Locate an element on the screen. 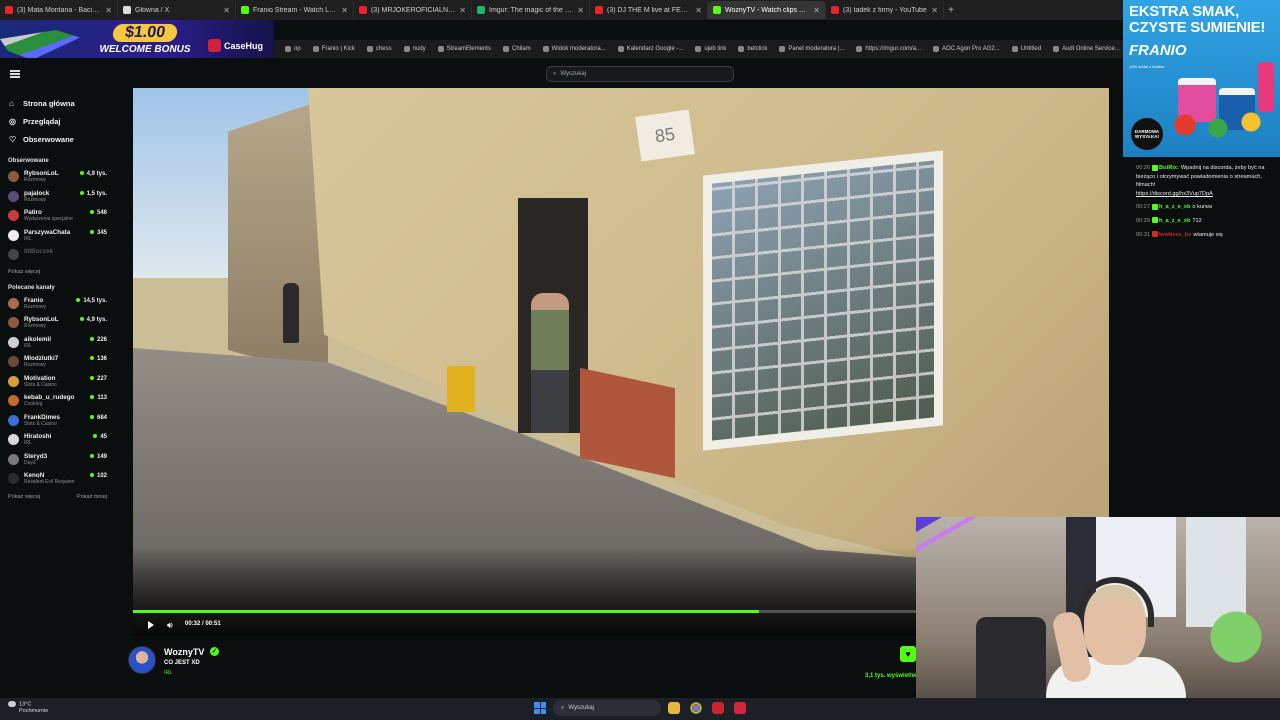 The image size is (1280, 720). follow-heart-button: ♥ is located at coordinates (908, 654).